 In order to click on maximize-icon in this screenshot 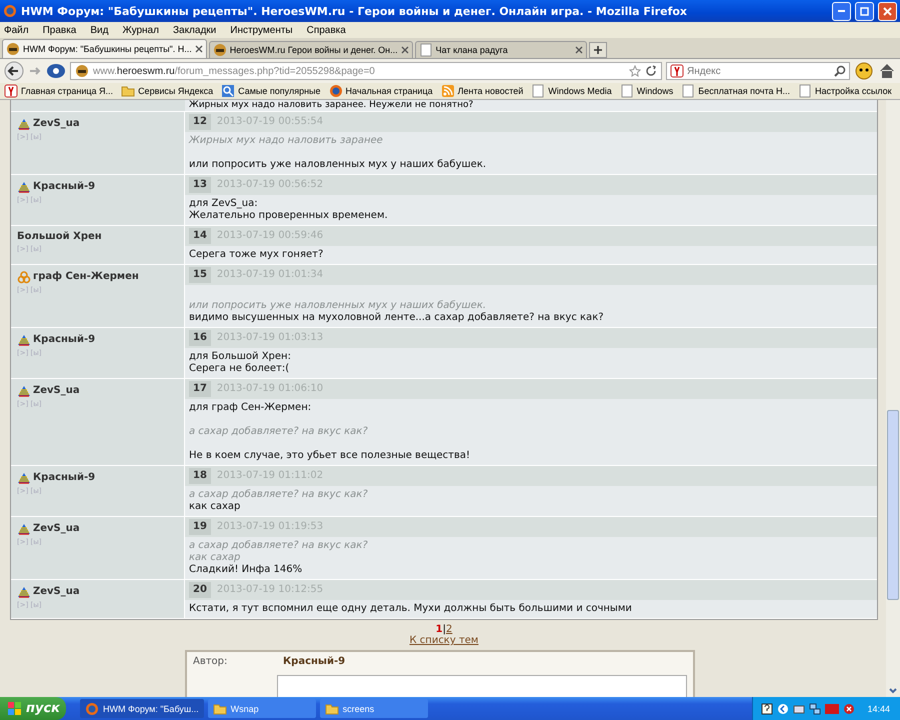, I will do `click(864, 11)`.